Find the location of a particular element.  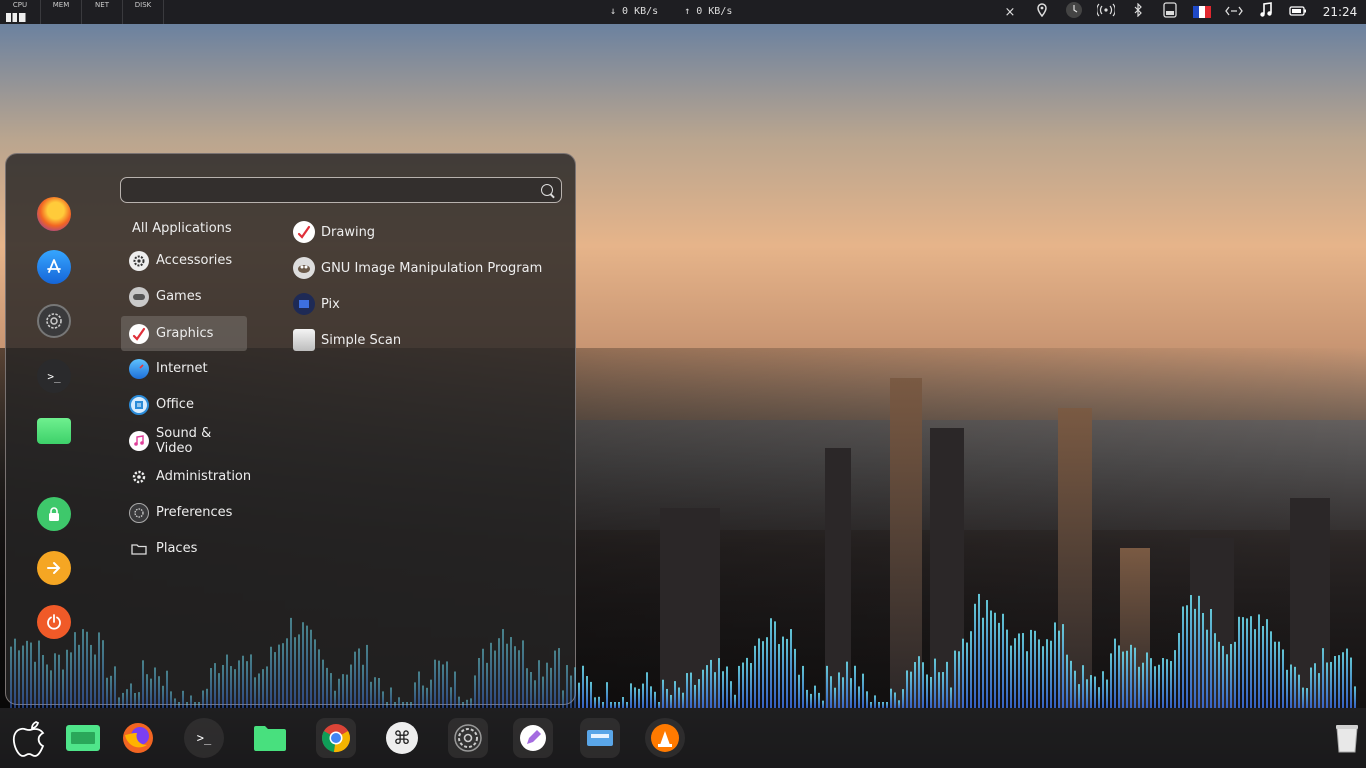

category-administration: Administration is located at coordinates (186, 476).